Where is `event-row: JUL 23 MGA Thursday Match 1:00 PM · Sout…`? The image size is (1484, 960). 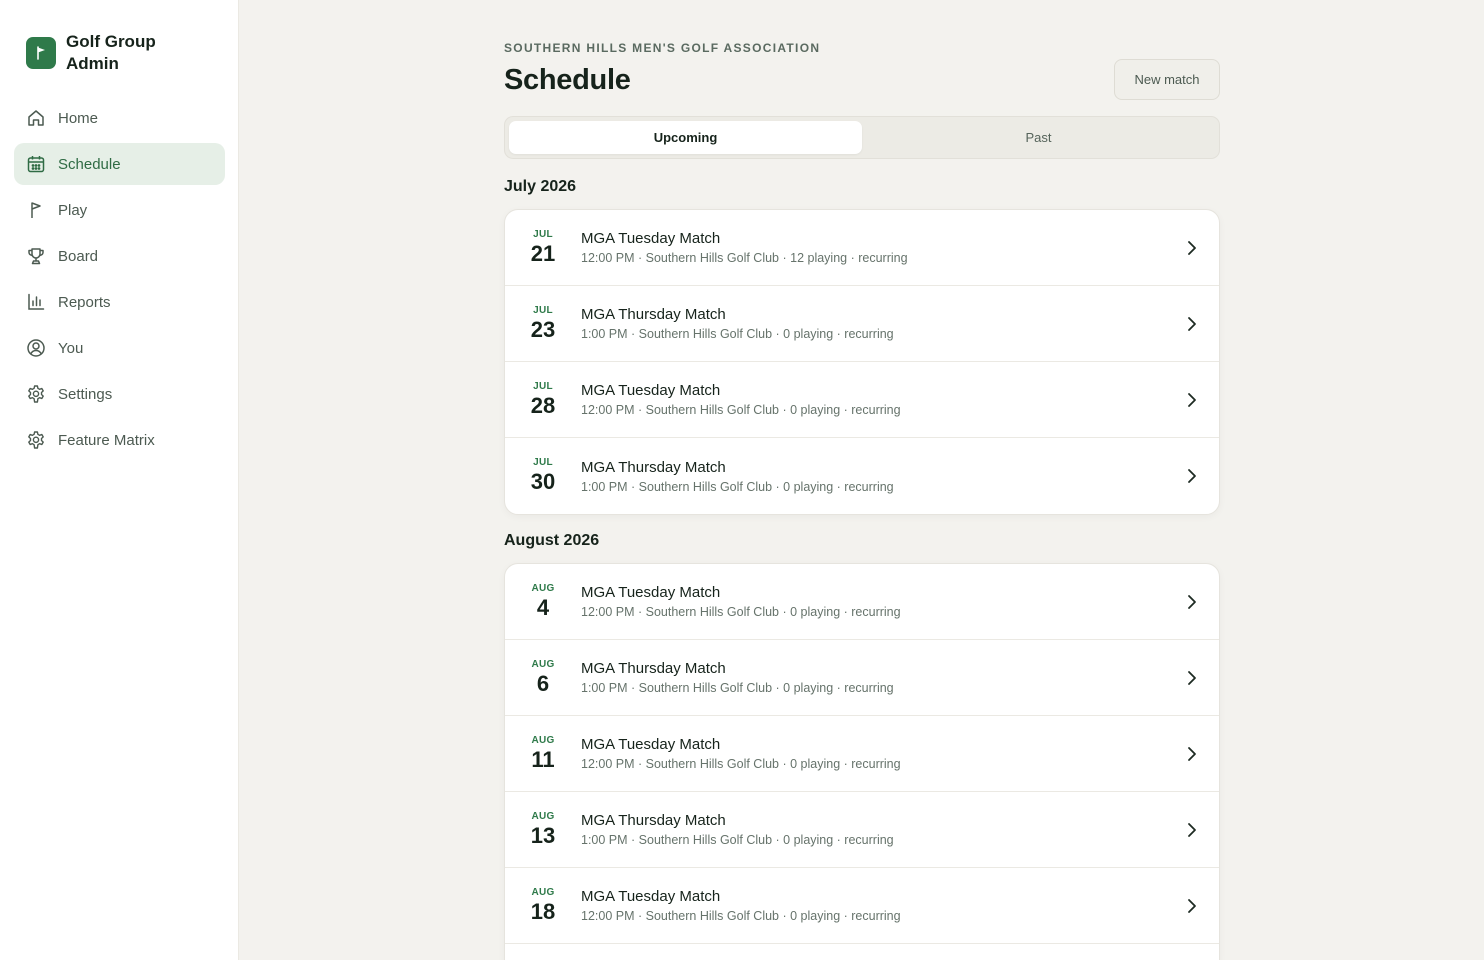
event-row: JUL 23 MGA Thursday Match 1:00 PM · Sout… is located at coordinates (862, 324).